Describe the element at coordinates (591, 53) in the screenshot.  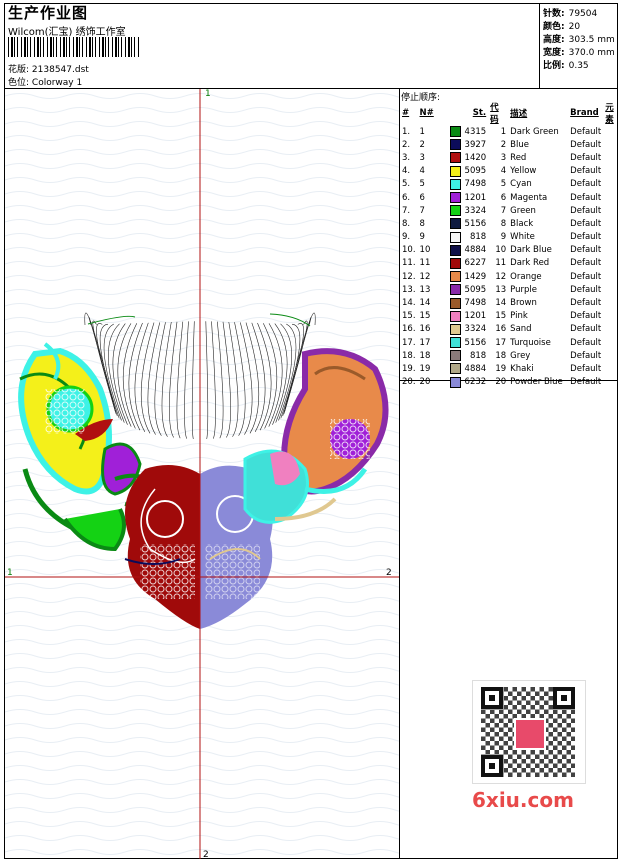
I see `stat-value: 370.0 mm` at that location.